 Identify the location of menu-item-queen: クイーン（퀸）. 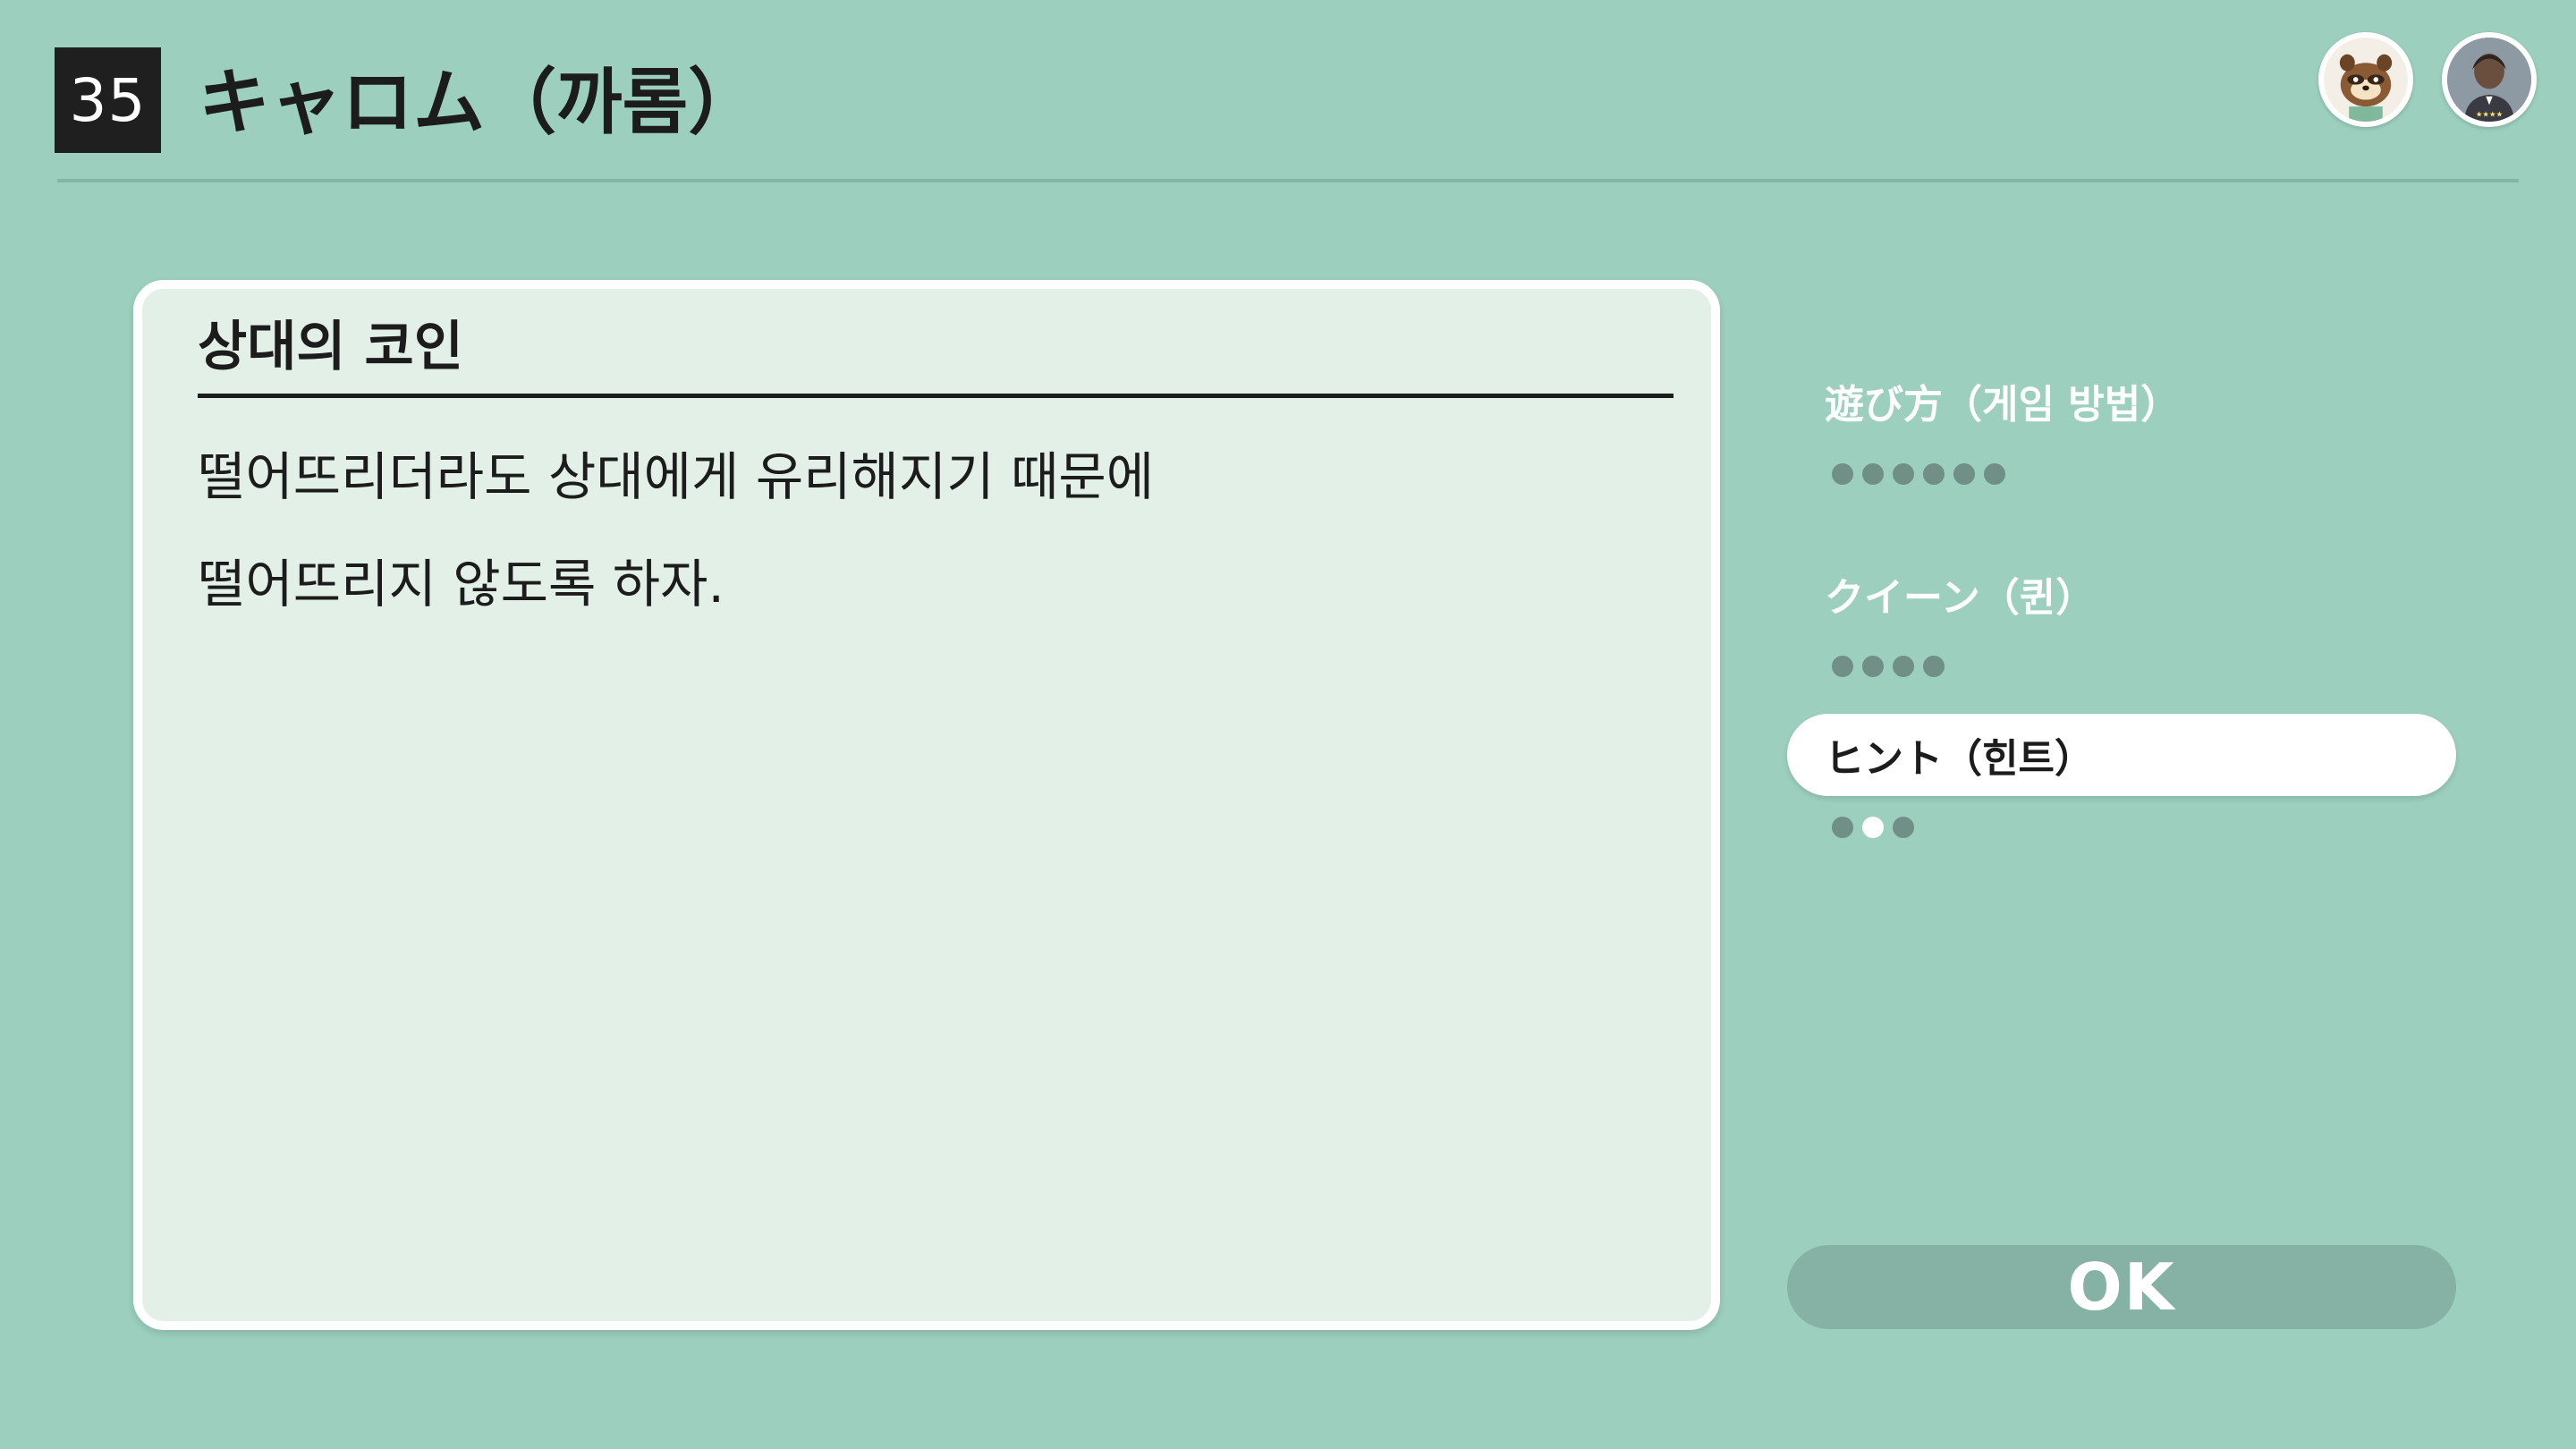
(2121, 594).